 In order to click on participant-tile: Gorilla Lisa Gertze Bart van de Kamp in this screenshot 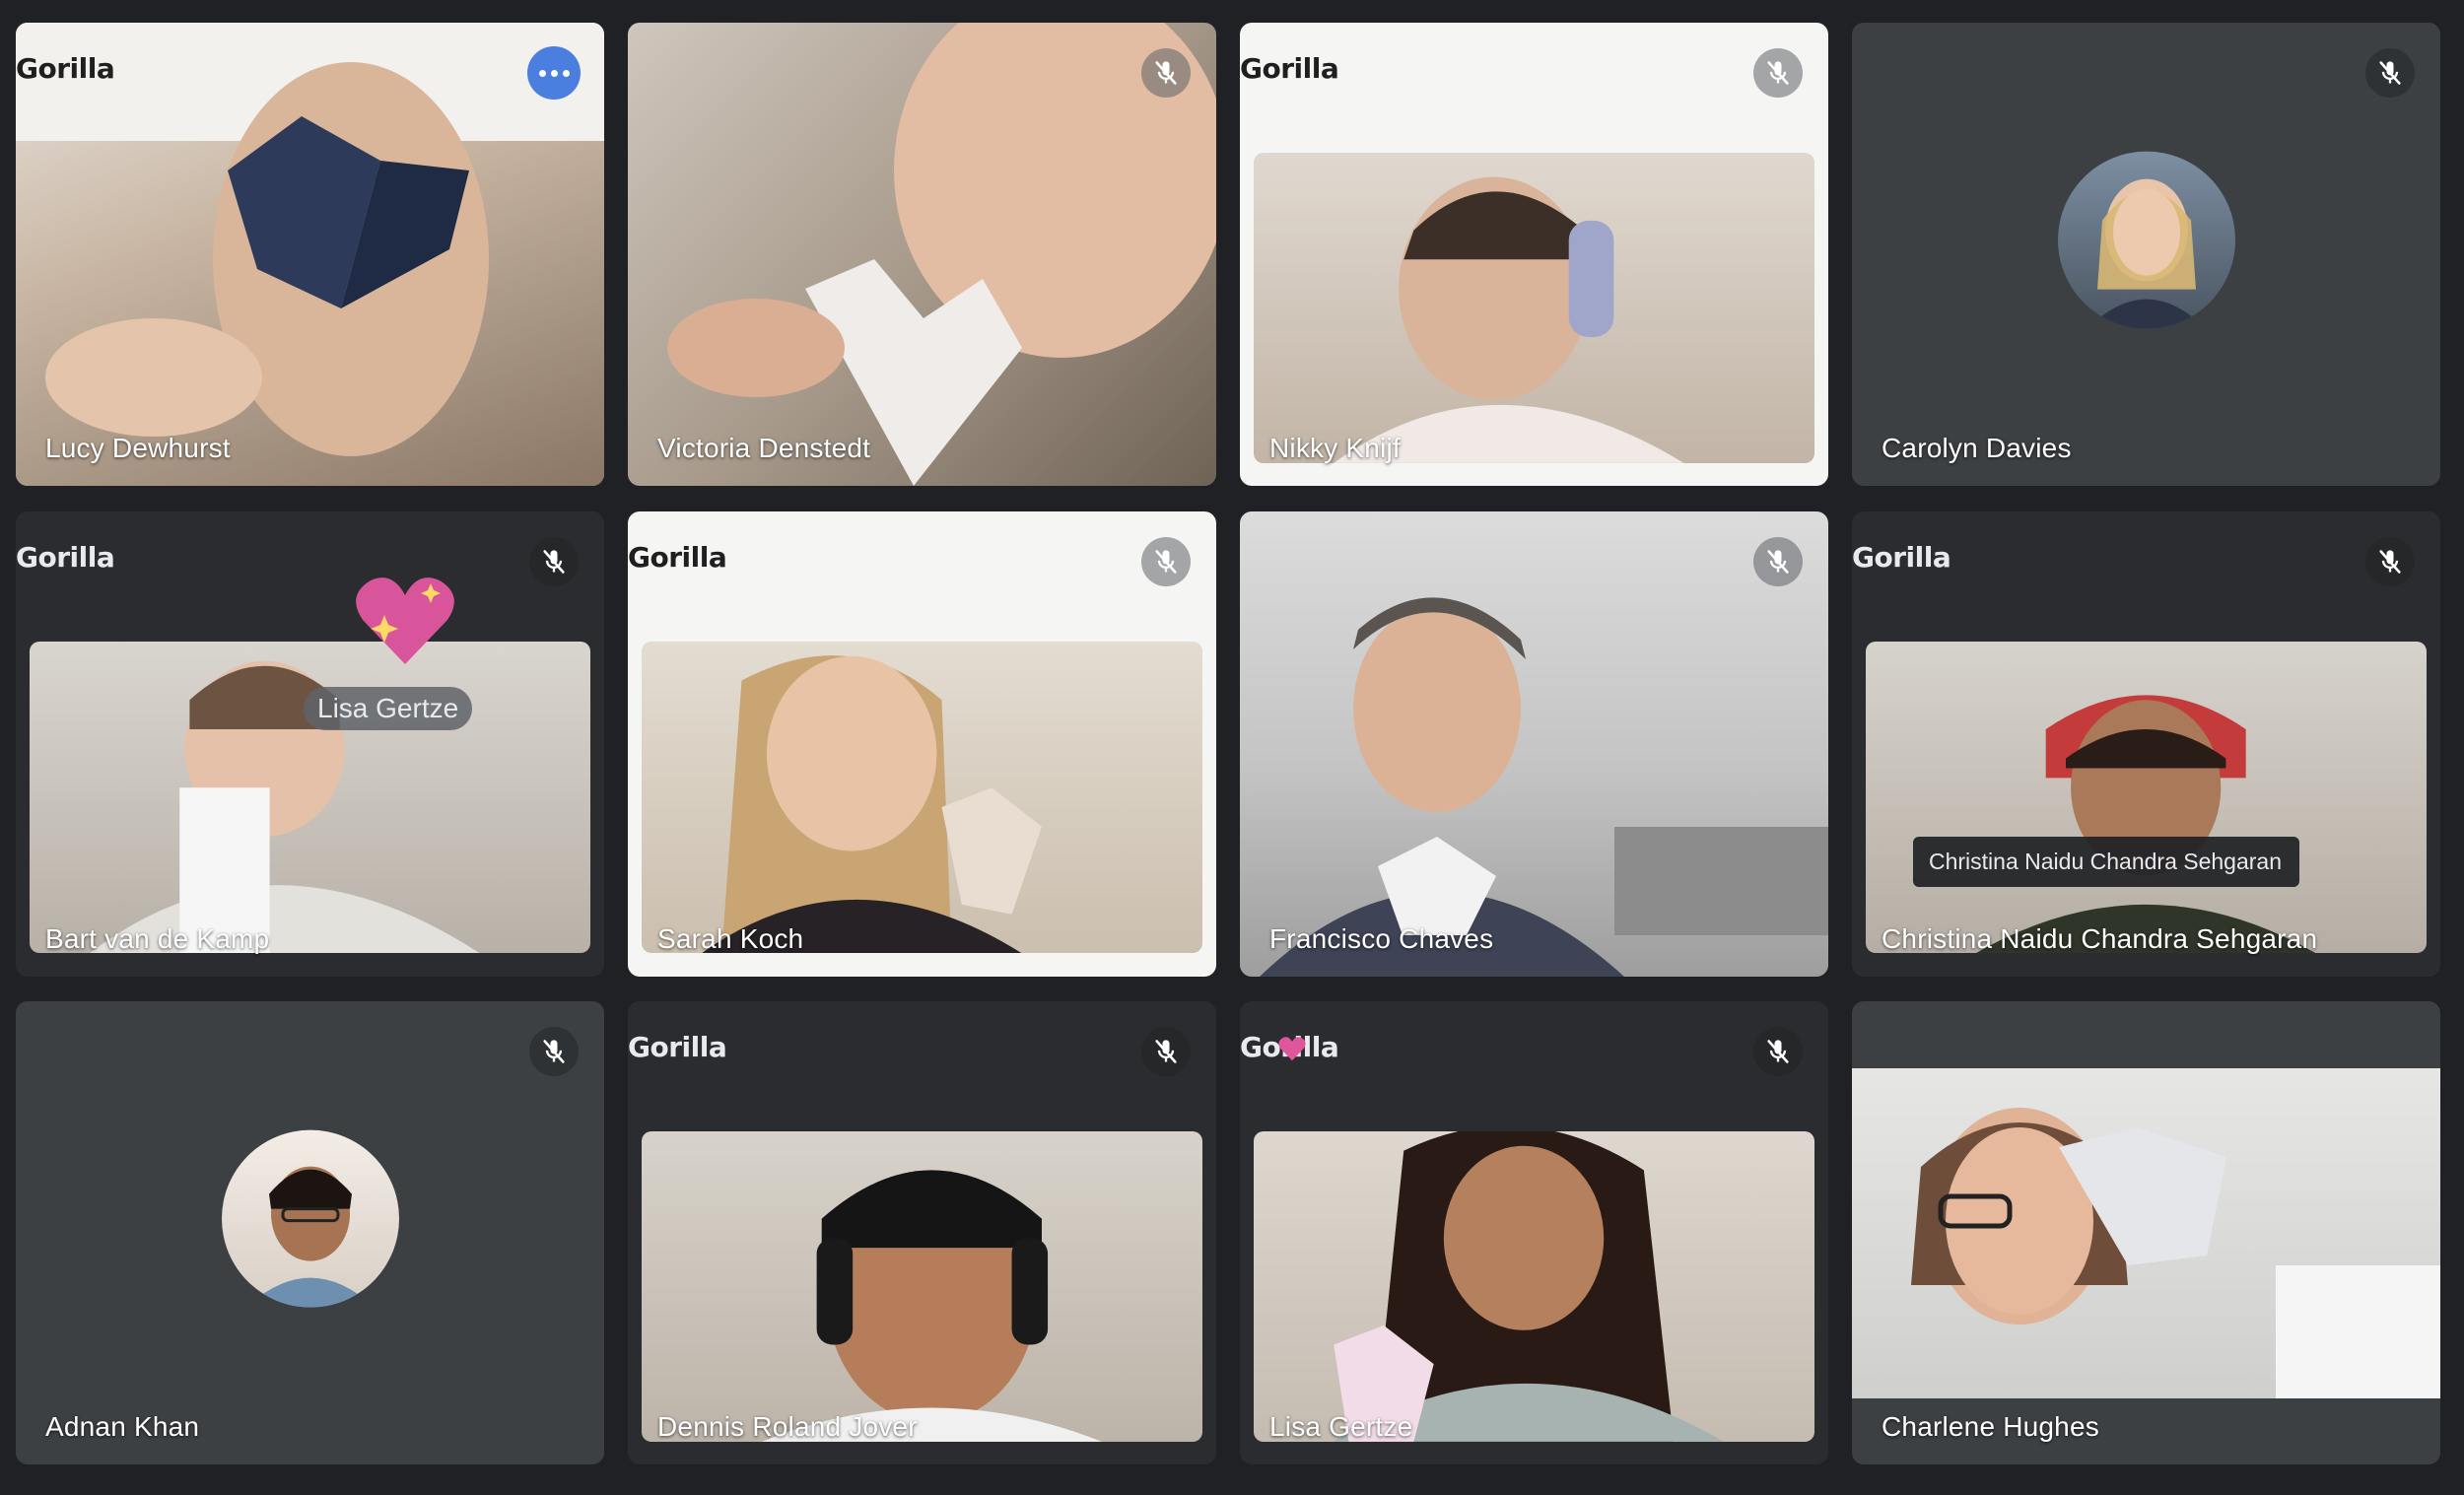, I will do `click(310, 744)`.